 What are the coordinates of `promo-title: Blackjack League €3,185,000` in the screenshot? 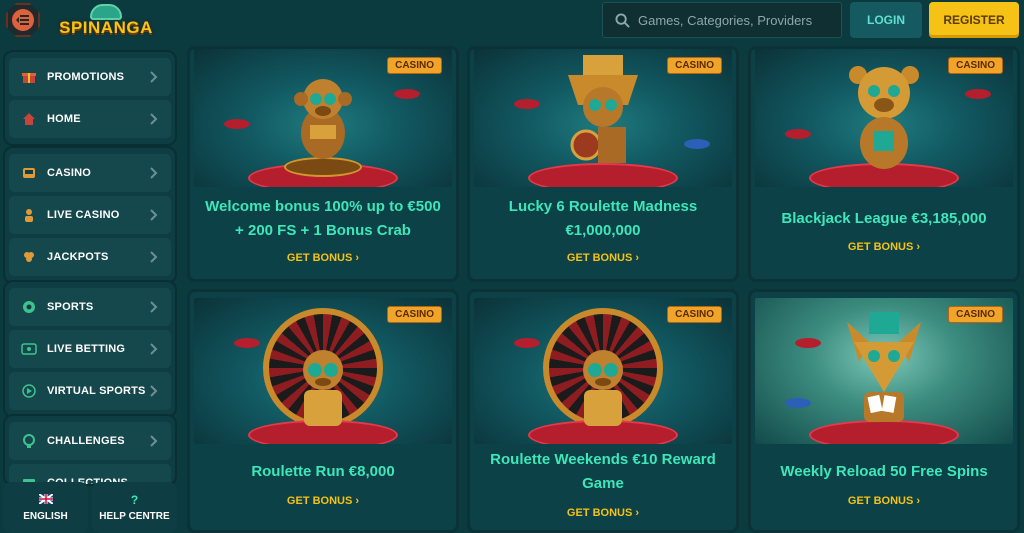 It's located at (884, 218).